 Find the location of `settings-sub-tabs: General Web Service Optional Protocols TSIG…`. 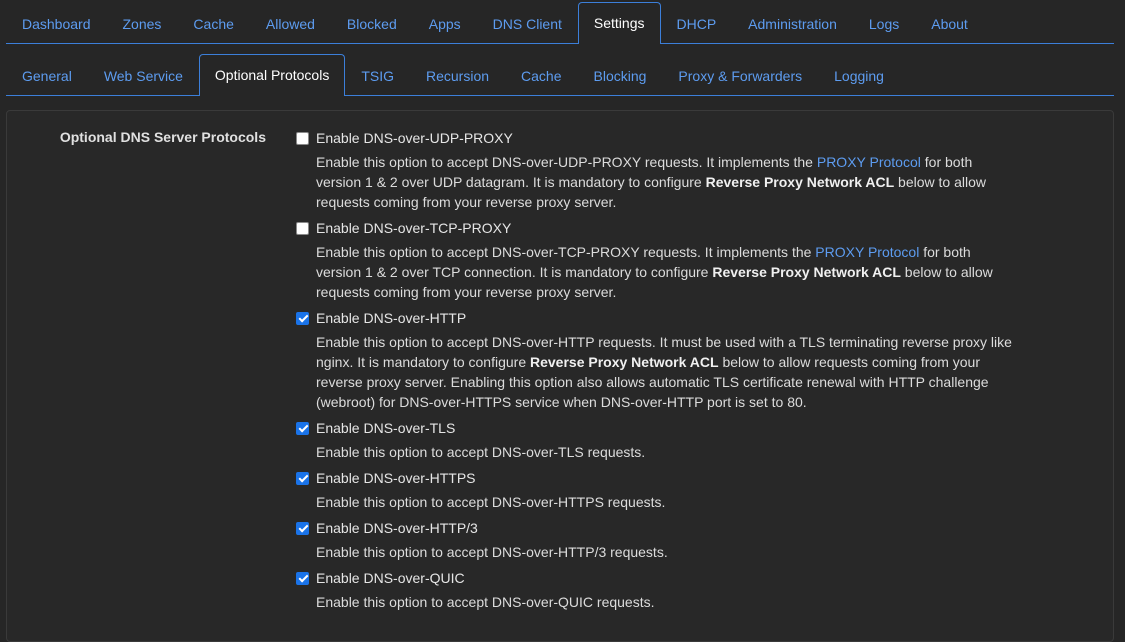

settings-sub-tabs: General Web Service Optional Protocols TSIG… is located at coordinates (560, 74).